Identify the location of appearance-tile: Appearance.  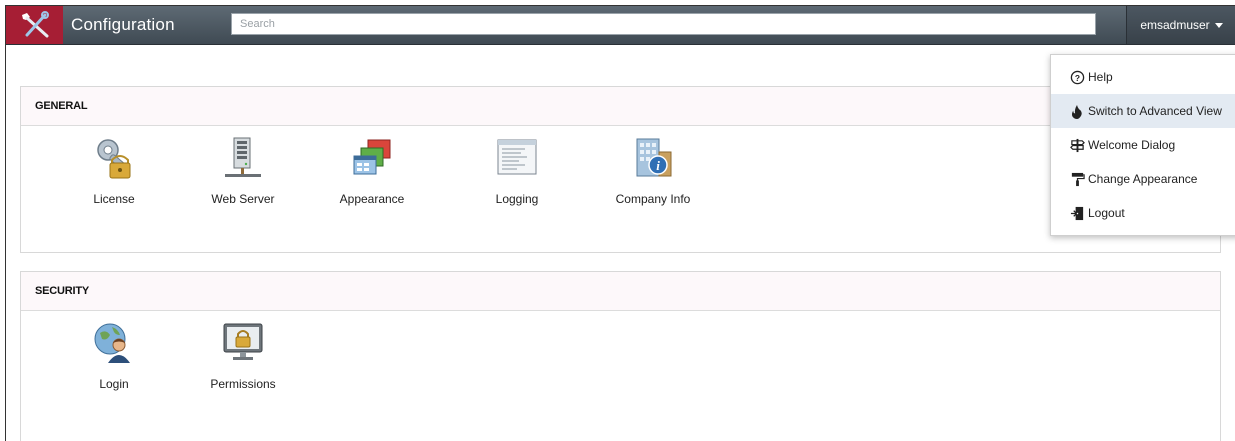
(372, 171).